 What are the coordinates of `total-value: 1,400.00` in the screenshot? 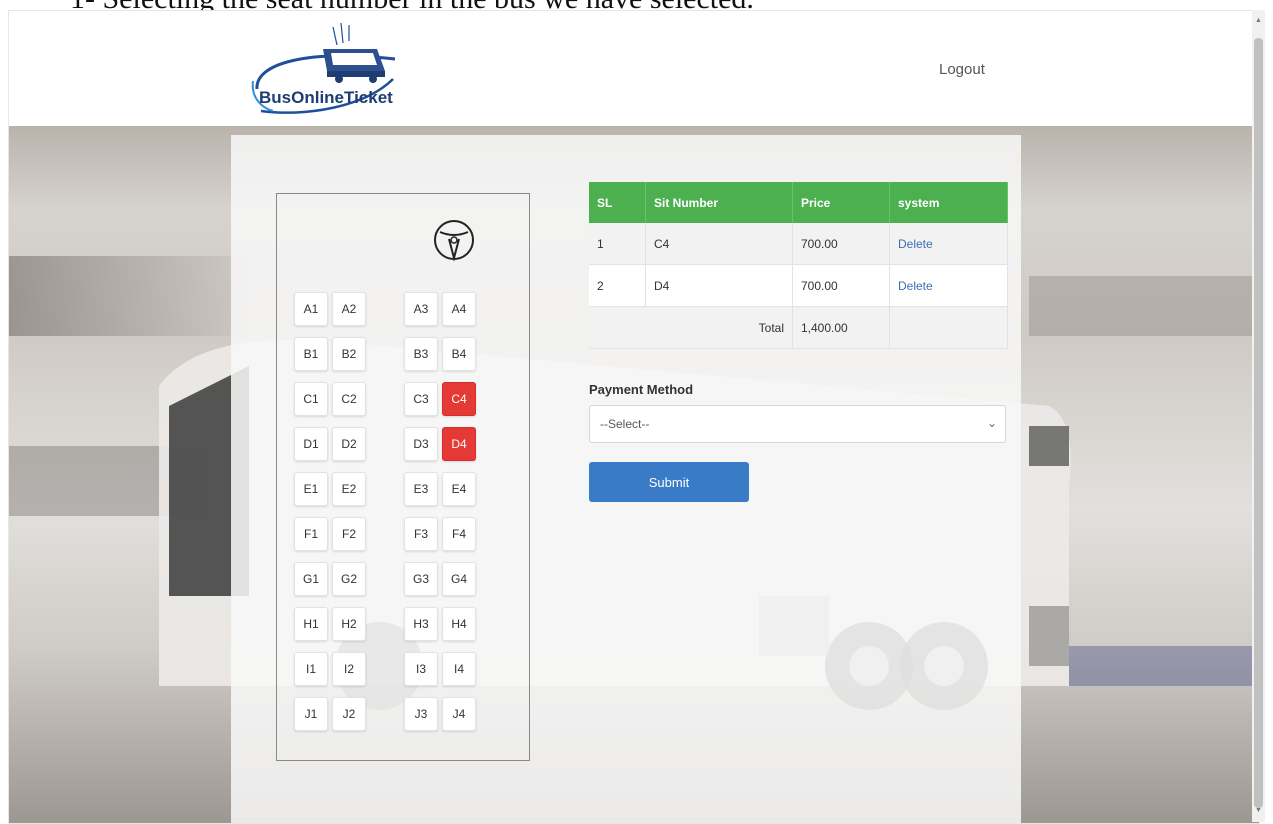 It's located at (841, 327).